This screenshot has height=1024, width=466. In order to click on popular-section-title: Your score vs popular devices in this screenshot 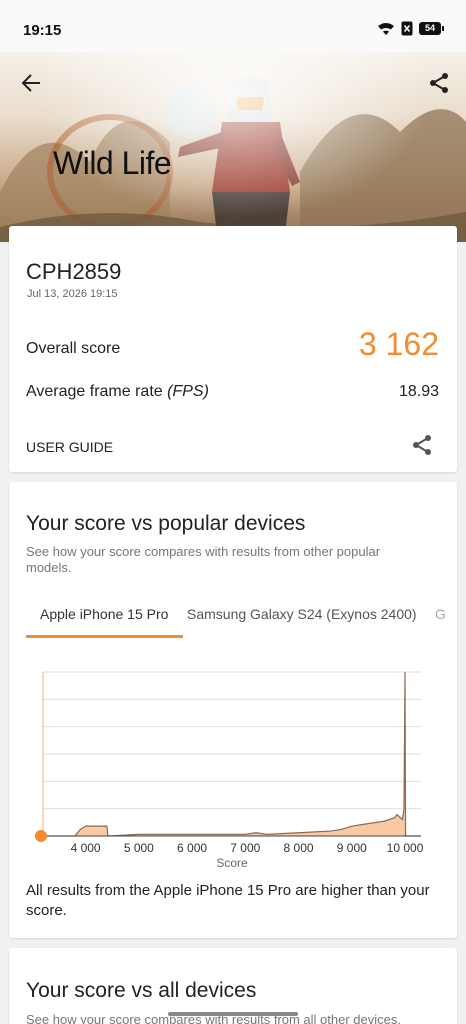, I will do `click(166, 523)`.